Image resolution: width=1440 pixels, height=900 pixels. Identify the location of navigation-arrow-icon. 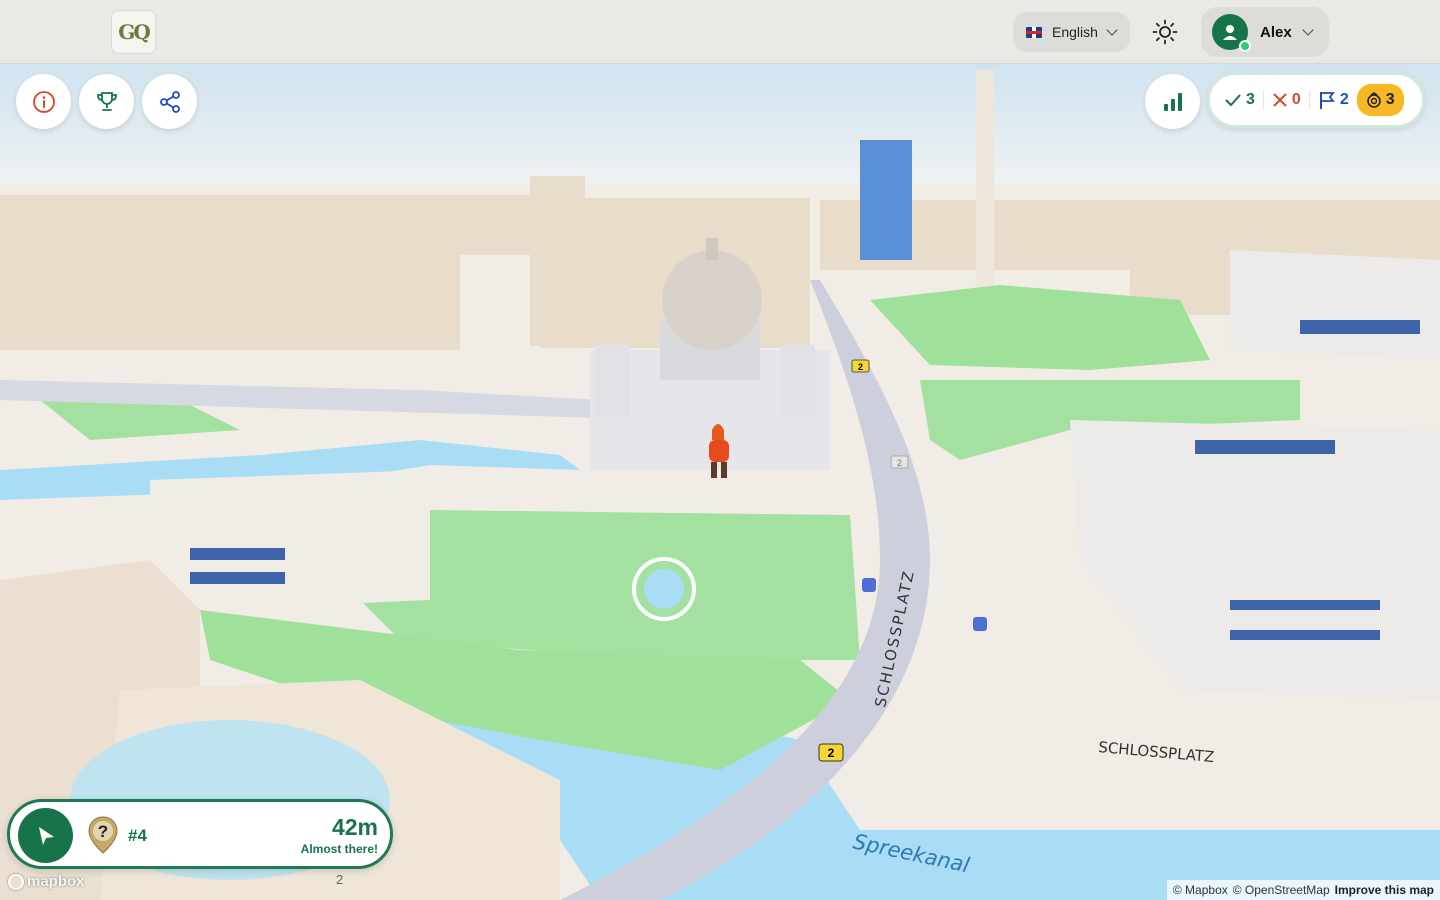
(46, 835).